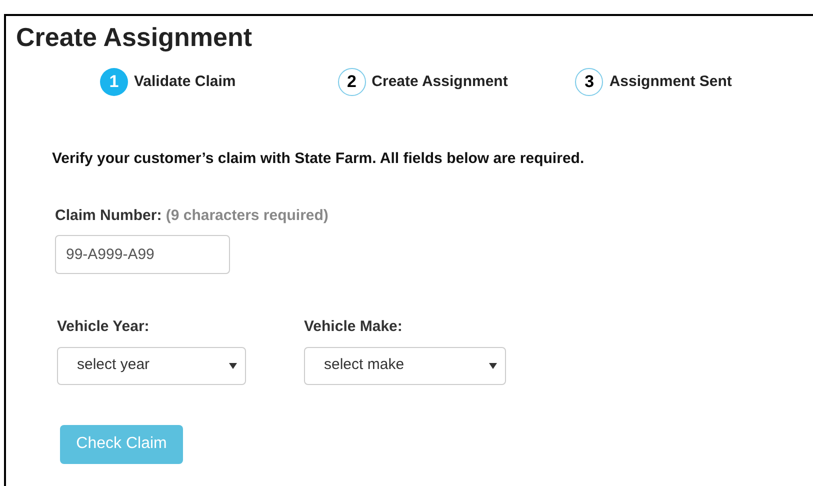 This screenshot has height=486, width=813. What do you see at coordinates (247, 215) in the screenshot?
I see `field-hint: (9 characters required)` at bounding box center [247, 215].